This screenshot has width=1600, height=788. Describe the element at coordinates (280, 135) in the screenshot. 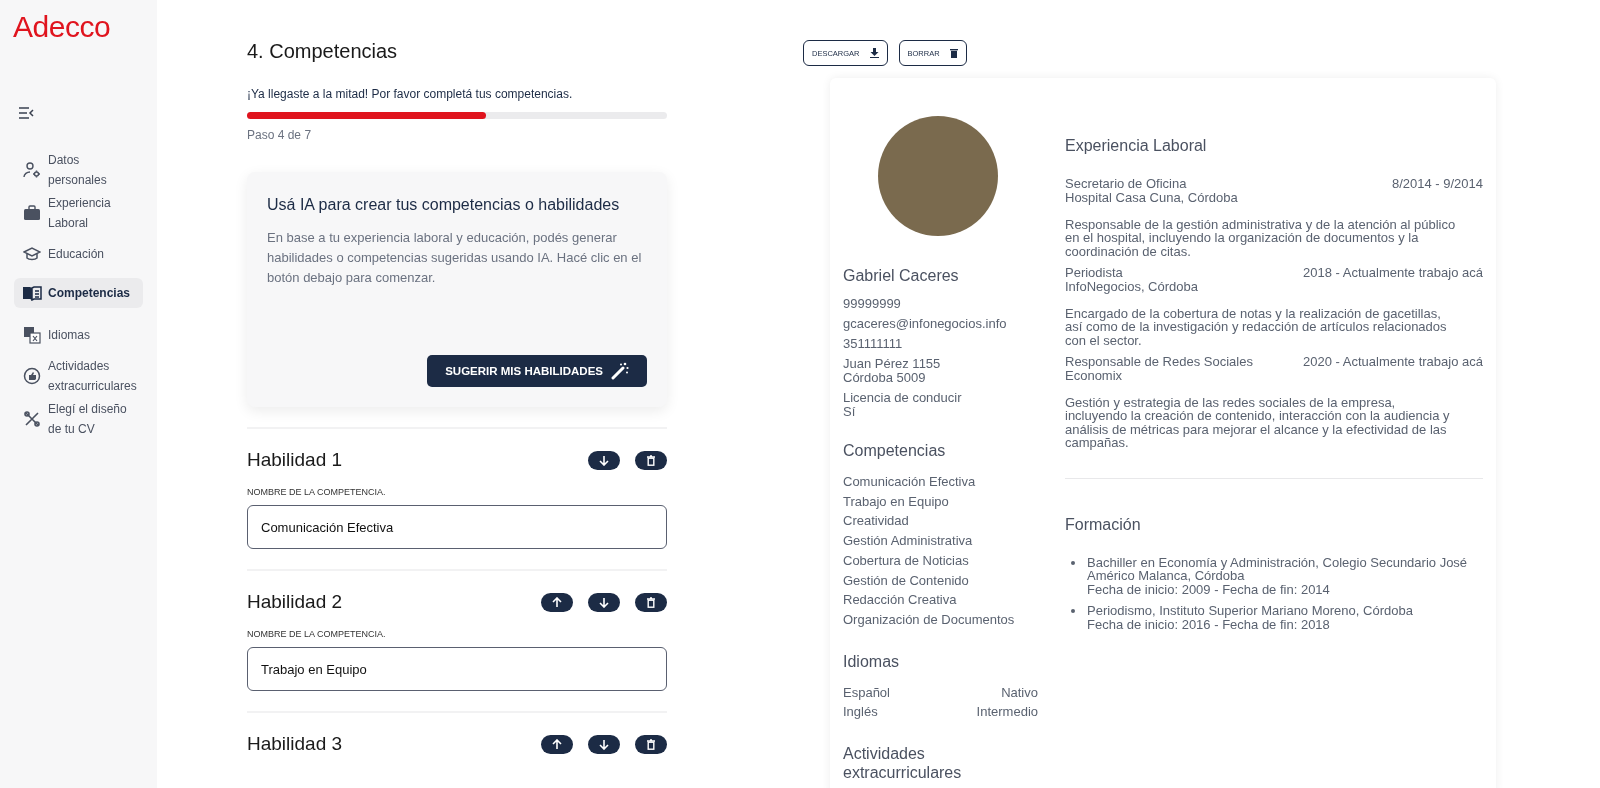

I see `step-indicator: Paso 4 de 7` at that location.